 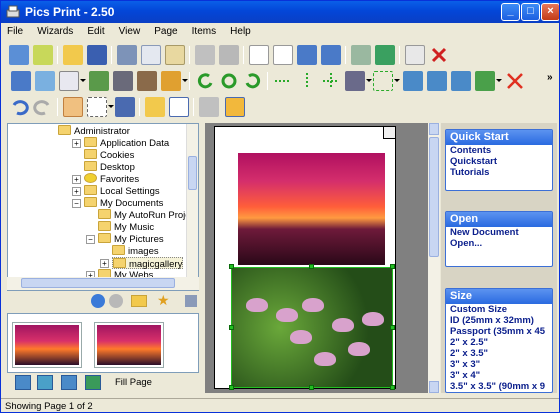 What do you see at coordinates (231, 327) in the screenshot?
I see `resize-handle-l` at bounding box center [231, 327].